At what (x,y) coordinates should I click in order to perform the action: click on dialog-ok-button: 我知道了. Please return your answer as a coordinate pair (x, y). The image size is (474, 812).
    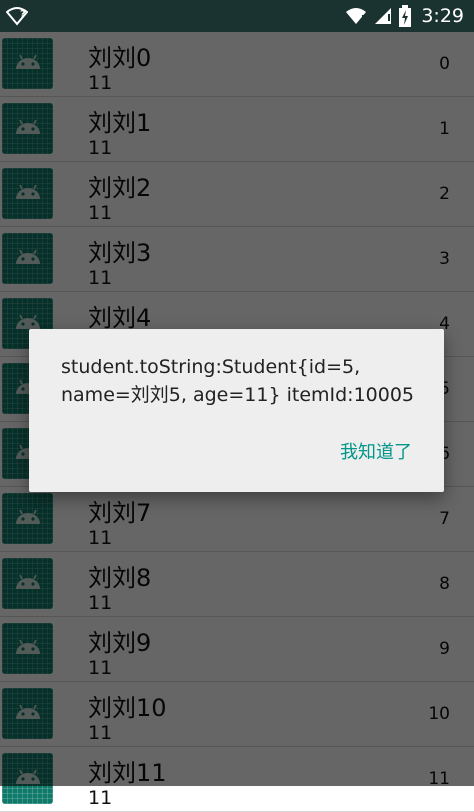
    Looking at the image, I should click on (376, 451).